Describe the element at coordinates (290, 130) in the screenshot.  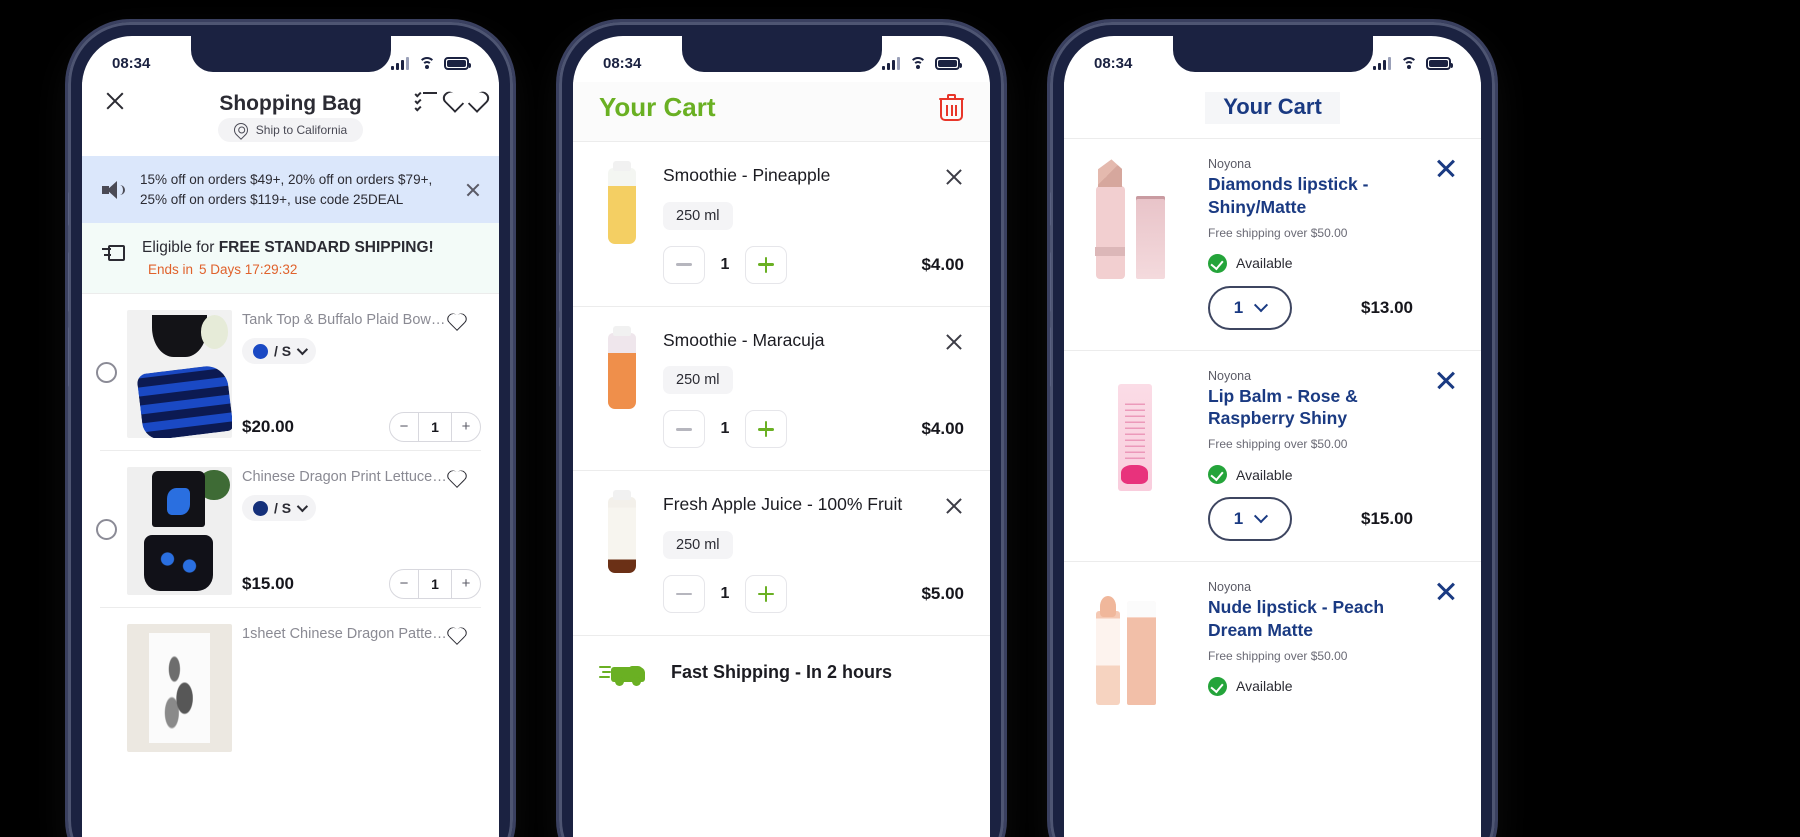
I see `ship-to-pill: Ship to California` at that location.